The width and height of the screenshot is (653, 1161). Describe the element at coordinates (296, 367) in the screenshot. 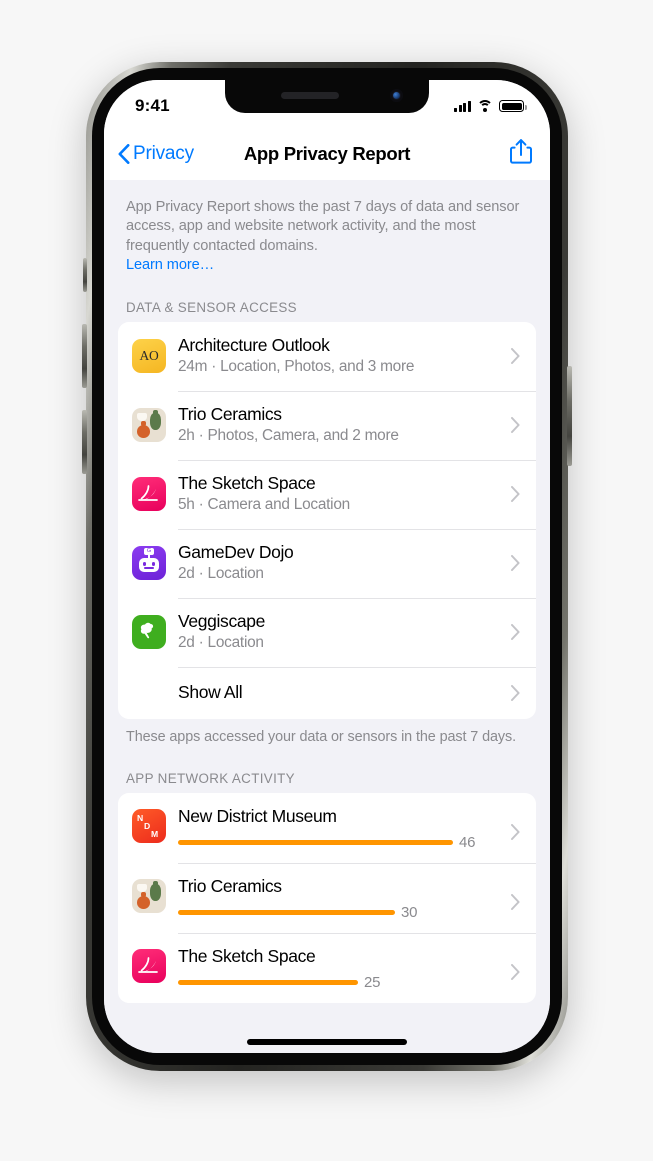

I see `app-access-detail: 24m · Location, Photos, and 3 more` at that location.